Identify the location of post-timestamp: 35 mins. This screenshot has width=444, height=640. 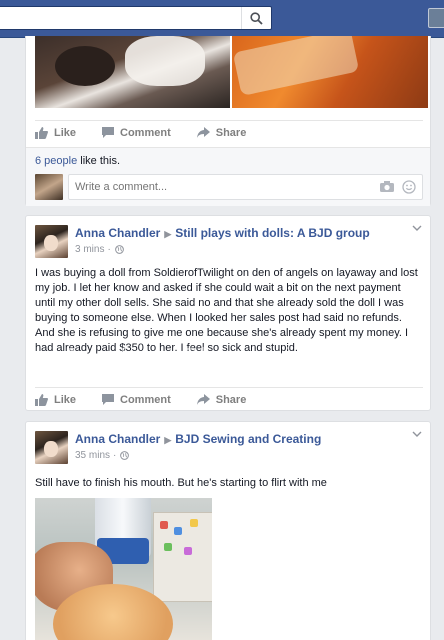
(92, 455).